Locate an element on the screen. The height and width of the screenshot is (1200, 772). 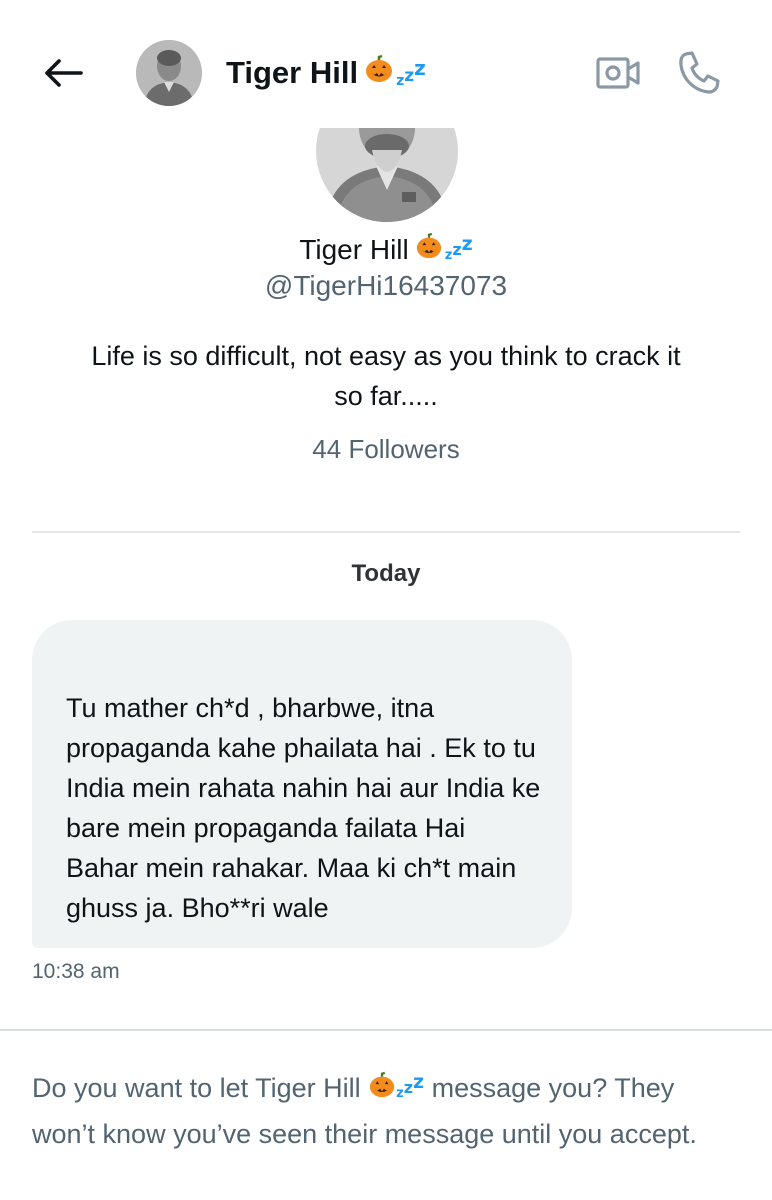
voice-call-button is located at coordinates (699, 72).